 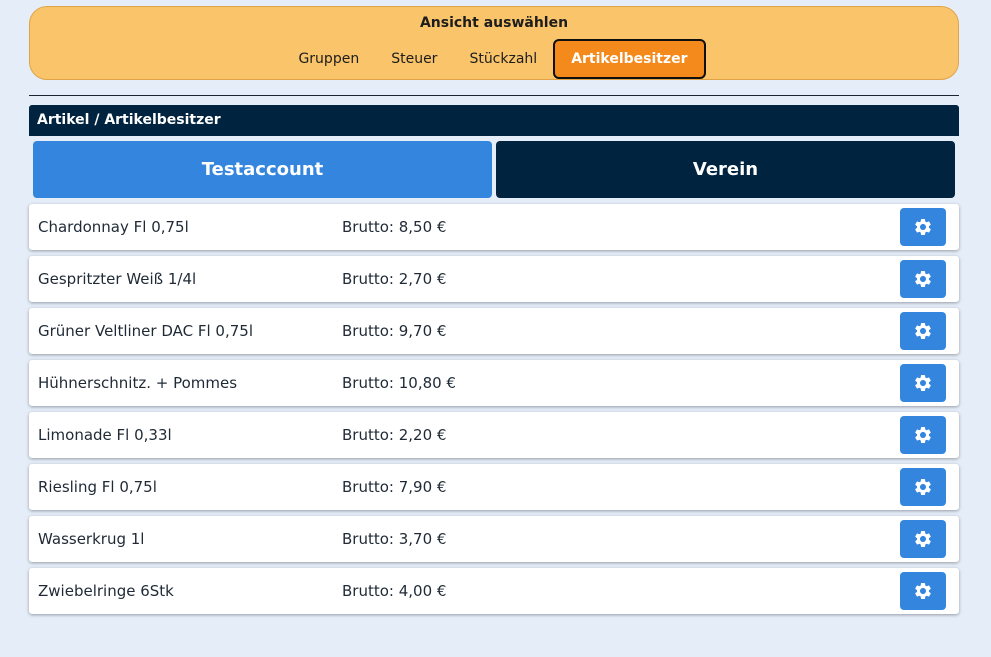 I want to click on article-price: Brutto: 2,70 €, so click(x=394, y=279).